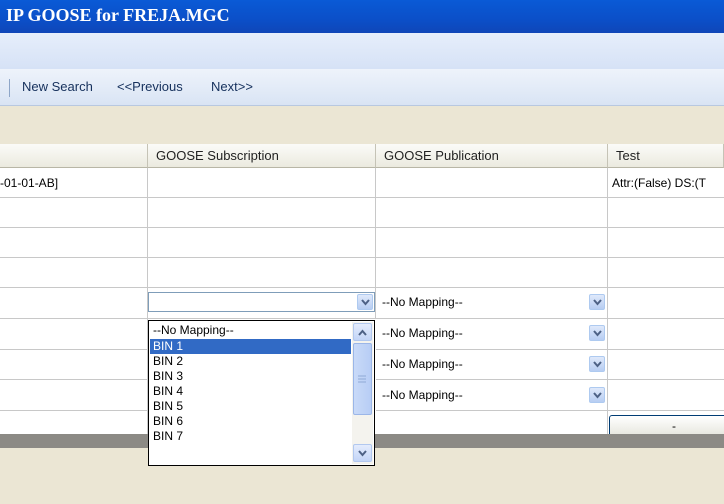 The height and width of the screenshot is (504, 724). Describe the element at coordinates (250, 406) in the screenshot. I see `dropdown-option: BIN 5` at that location.